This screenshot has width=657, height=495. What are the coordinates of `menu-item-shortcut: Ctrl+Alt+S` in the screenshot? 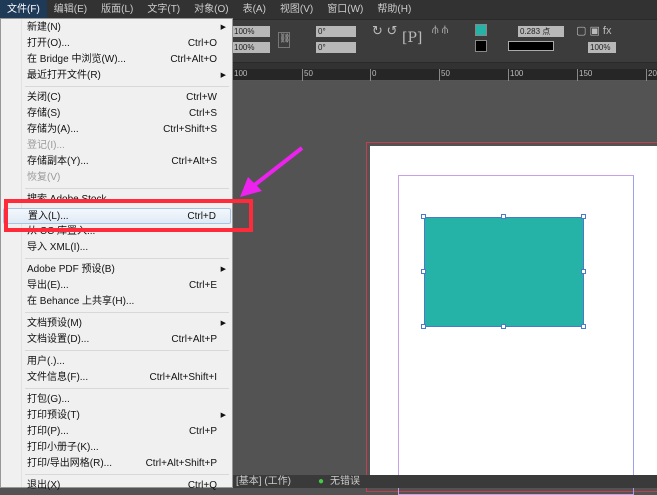 It's located at (194, 161).